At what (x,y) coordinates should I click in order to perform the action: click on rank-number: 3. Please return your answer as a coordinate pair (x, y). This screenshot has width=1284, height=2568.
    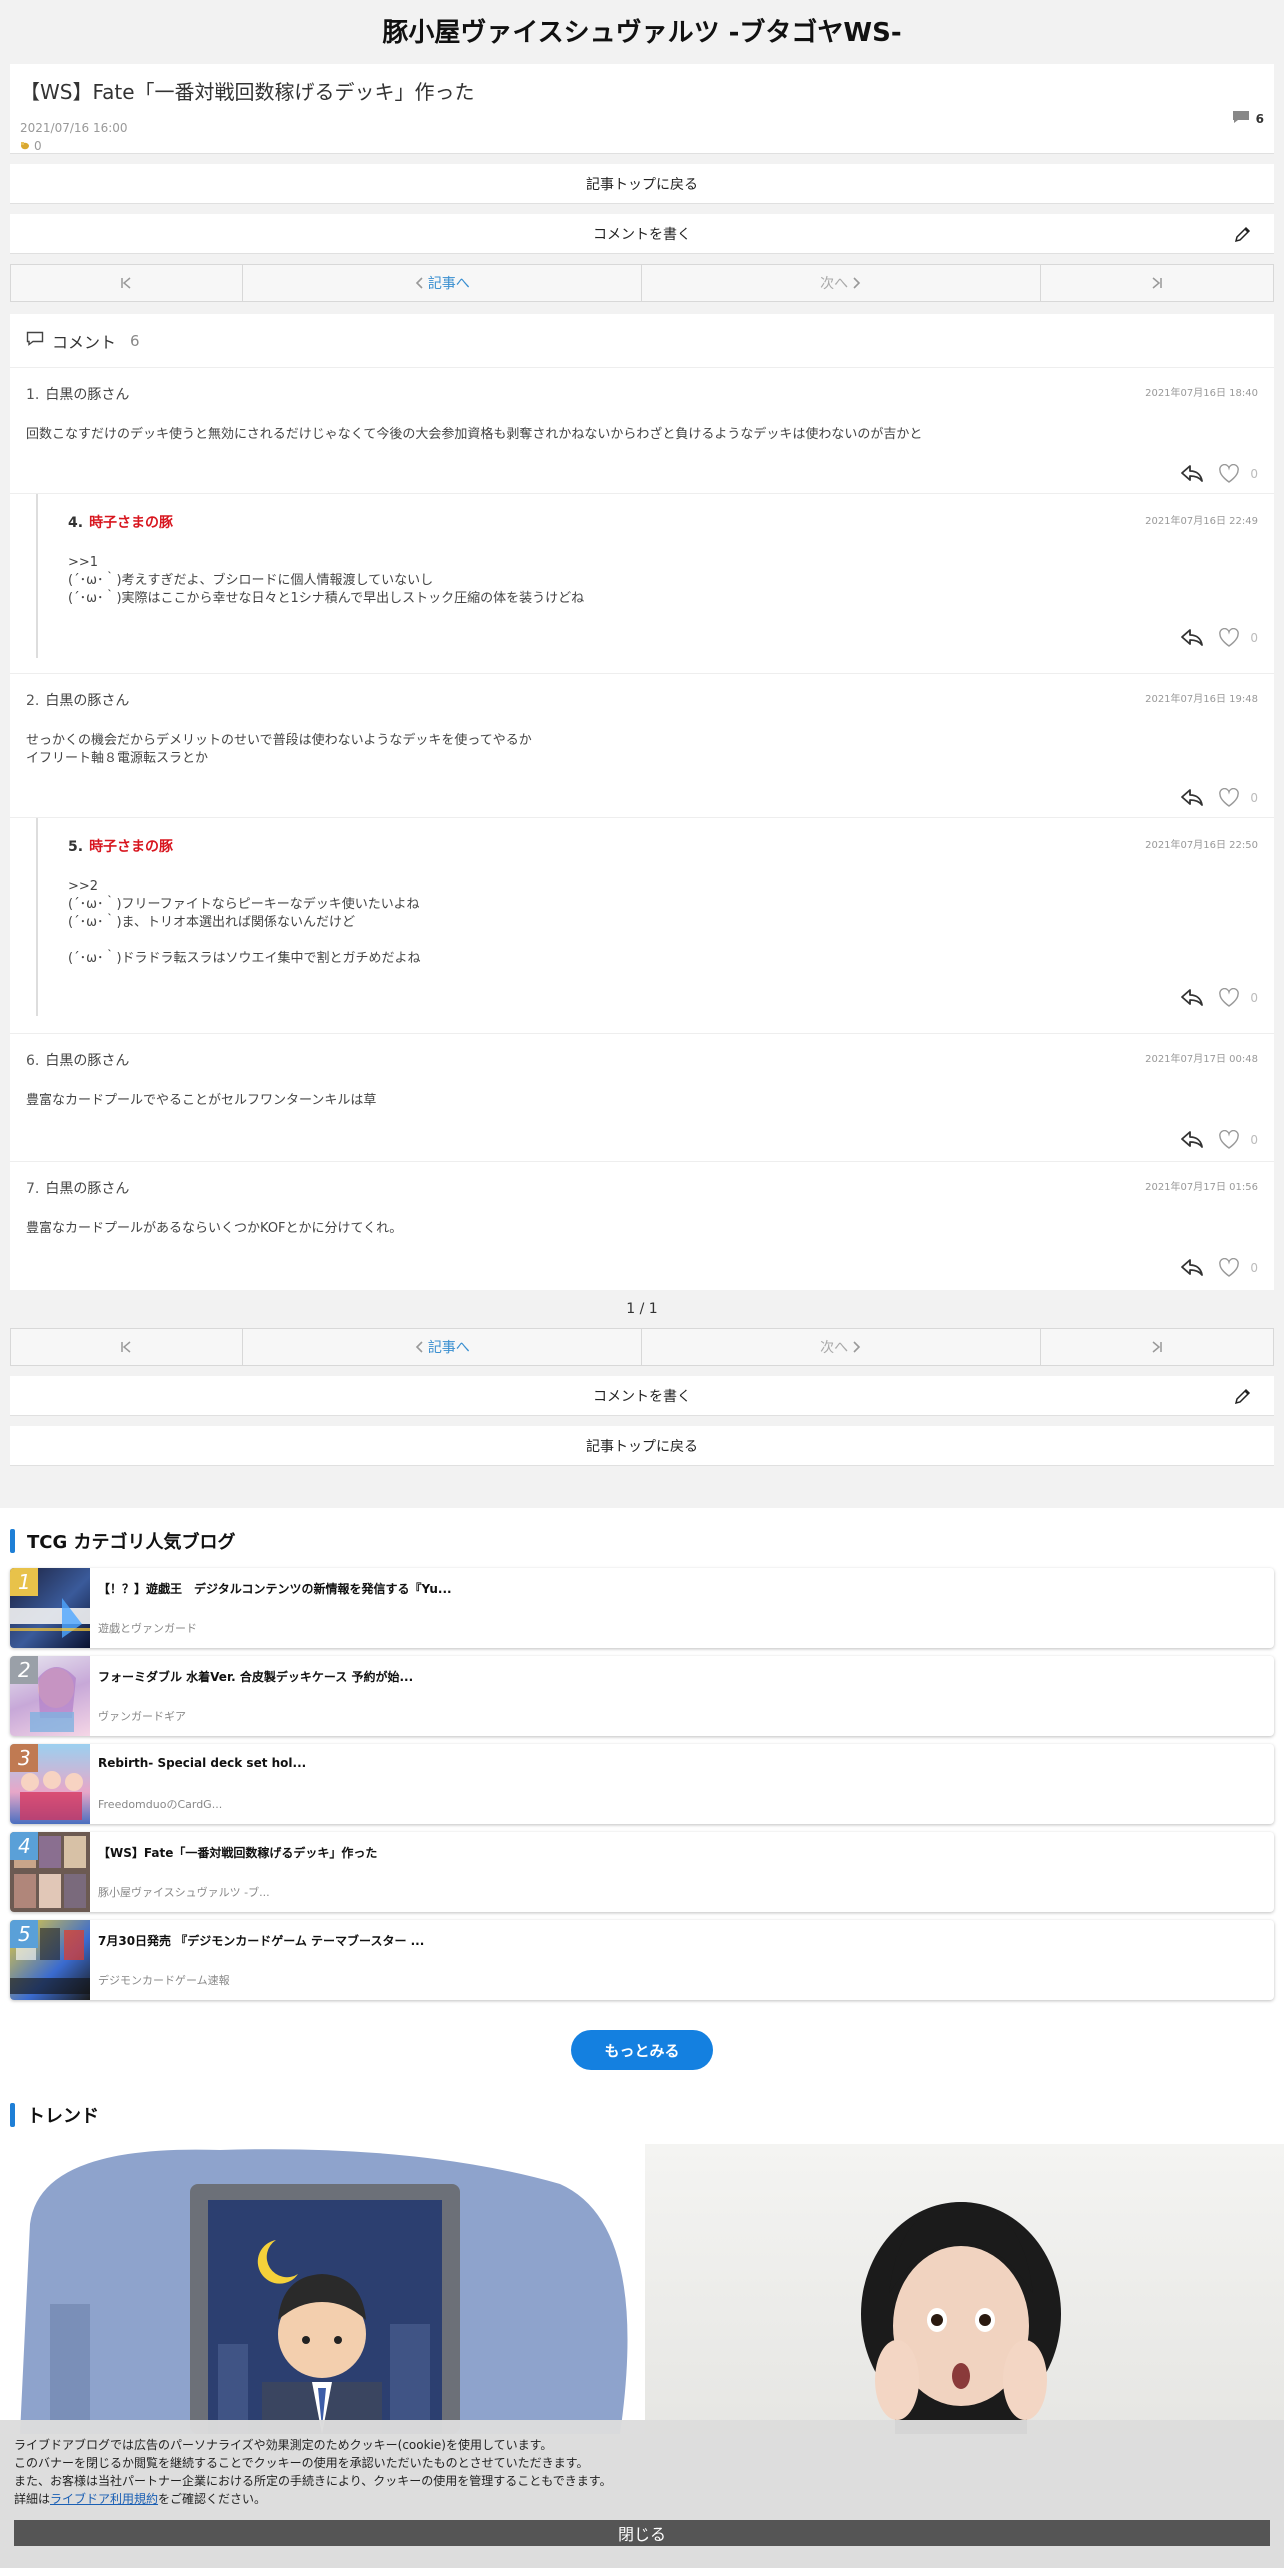
    Looking at the image, I should click on (24, 1758).